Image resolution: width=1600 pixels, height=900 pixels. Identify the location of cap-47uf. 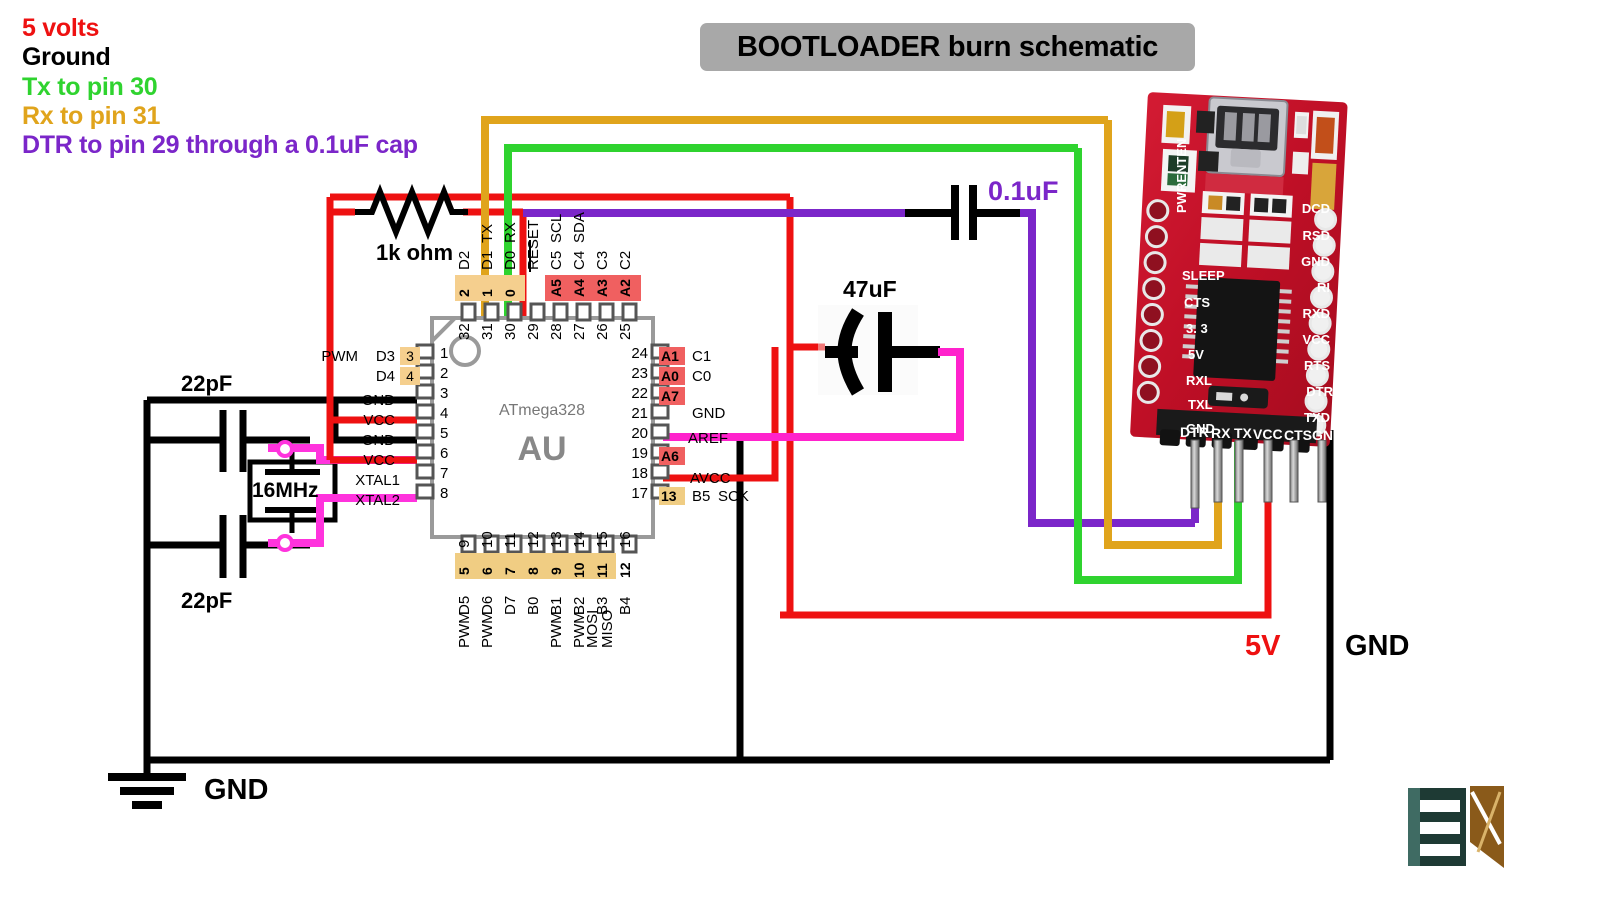
(879, 350).